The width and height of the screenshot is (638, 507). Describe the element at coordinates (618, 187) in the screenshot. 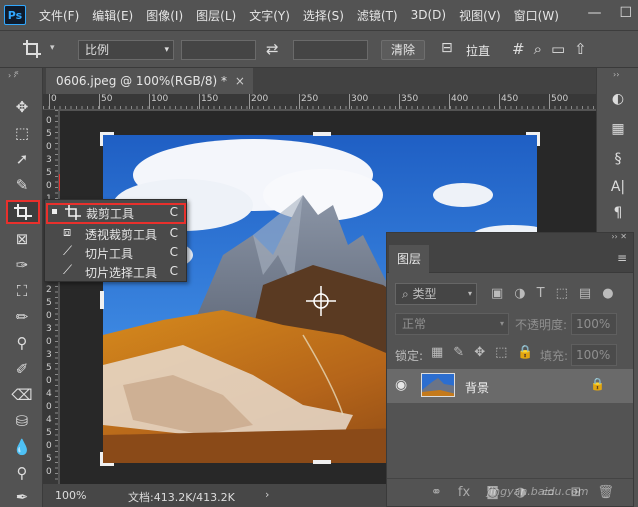

I see `character-panel-icon: A|` at that location.